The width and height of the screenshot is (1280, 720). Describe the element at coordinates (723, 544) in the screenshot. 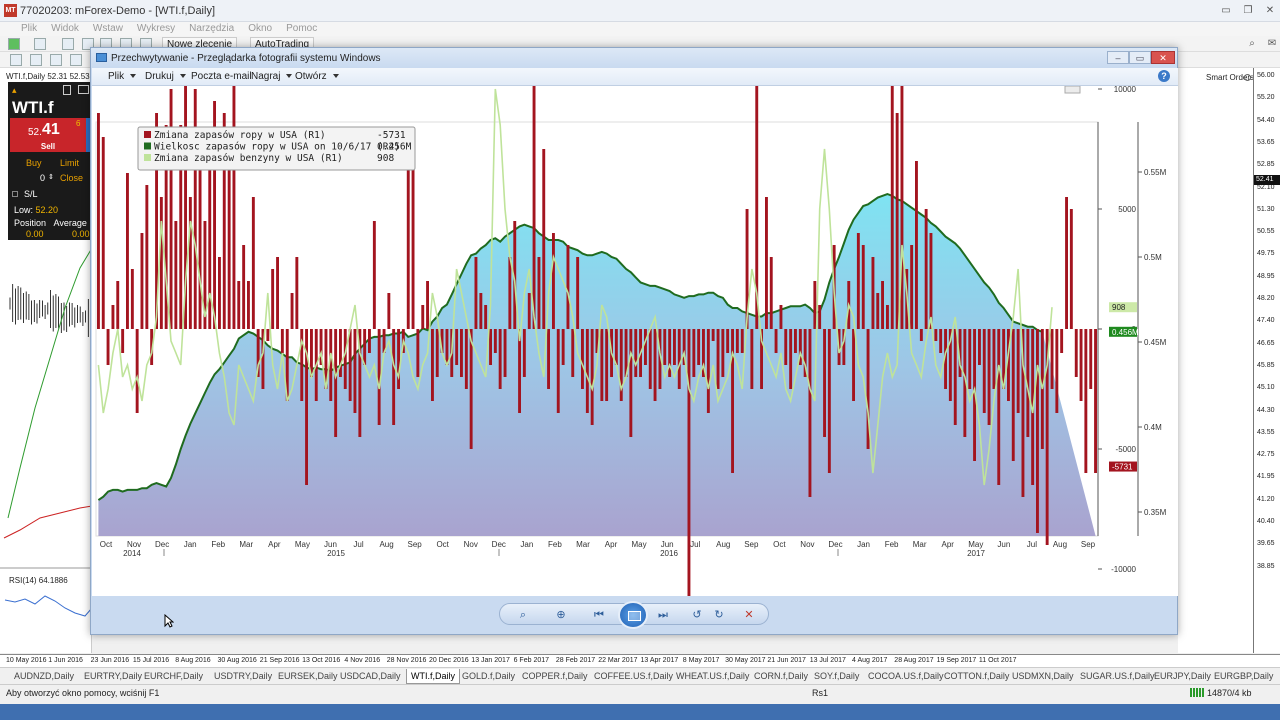

I see `x-month-tick: Aug` at that location.